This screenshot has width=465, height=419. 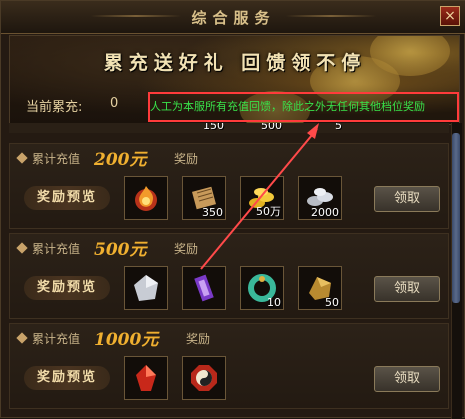 I want to click on reward-slot: 350, so click(x=204, y=198).